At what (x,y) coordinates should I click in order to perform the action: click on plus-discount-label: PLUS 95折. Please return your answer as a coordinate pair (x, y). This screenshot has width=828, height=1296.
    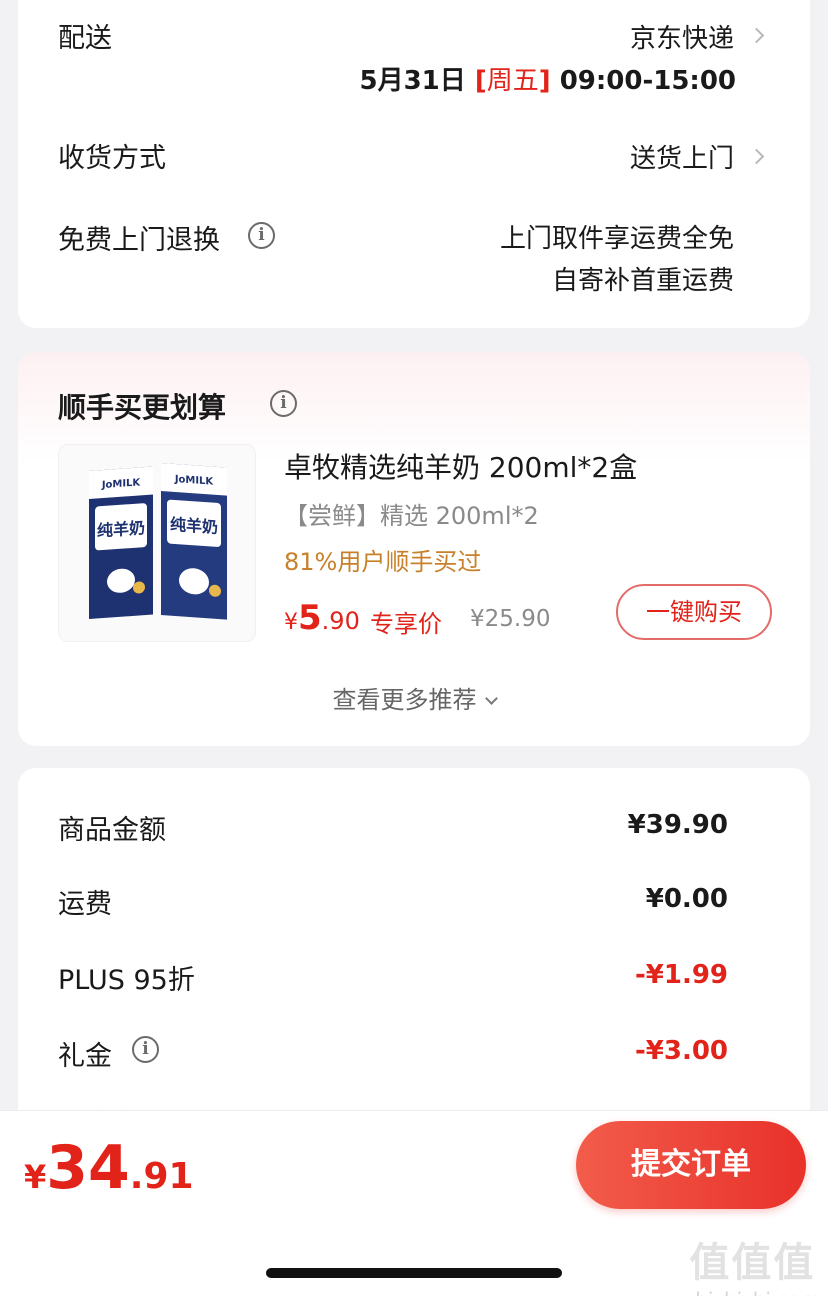
    Looking at the image, I should click on (126, 980).